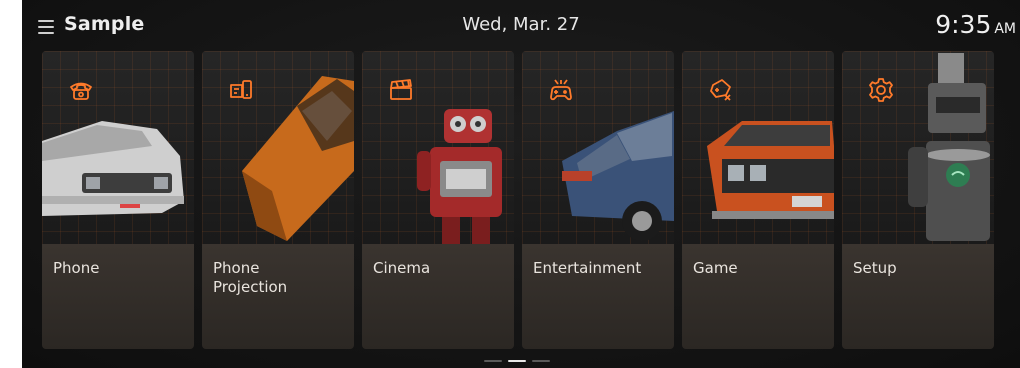 This screenshot has height=368, width=1020. I want to click on phone-projection-icon, so click(241, 89).